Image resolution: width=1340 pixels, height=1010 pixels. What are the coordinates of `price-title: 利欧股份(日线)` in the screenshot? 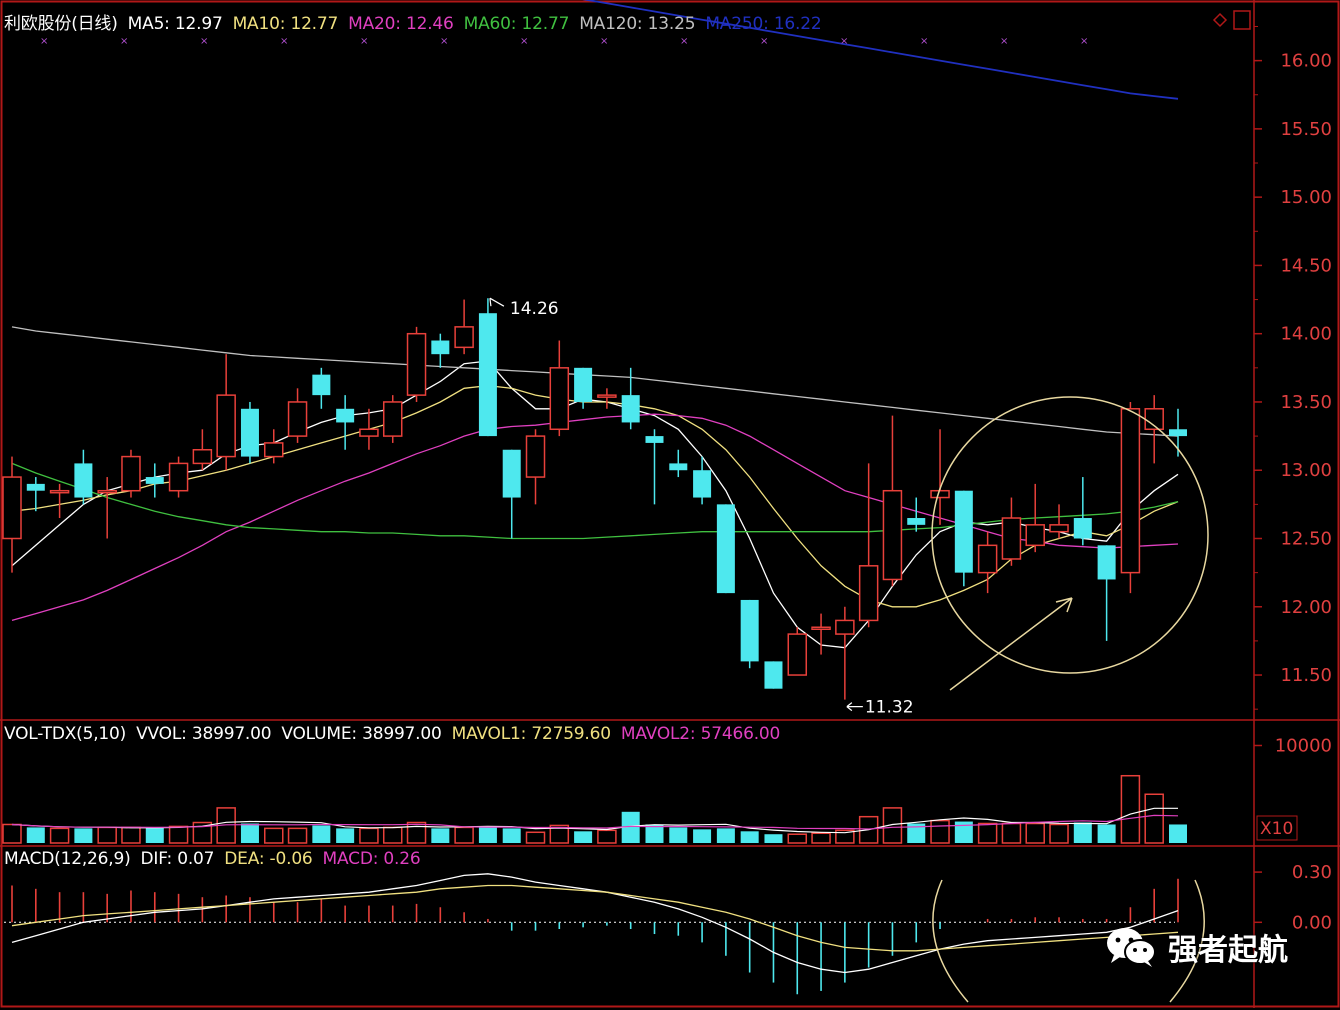 It's located at (61, 24).